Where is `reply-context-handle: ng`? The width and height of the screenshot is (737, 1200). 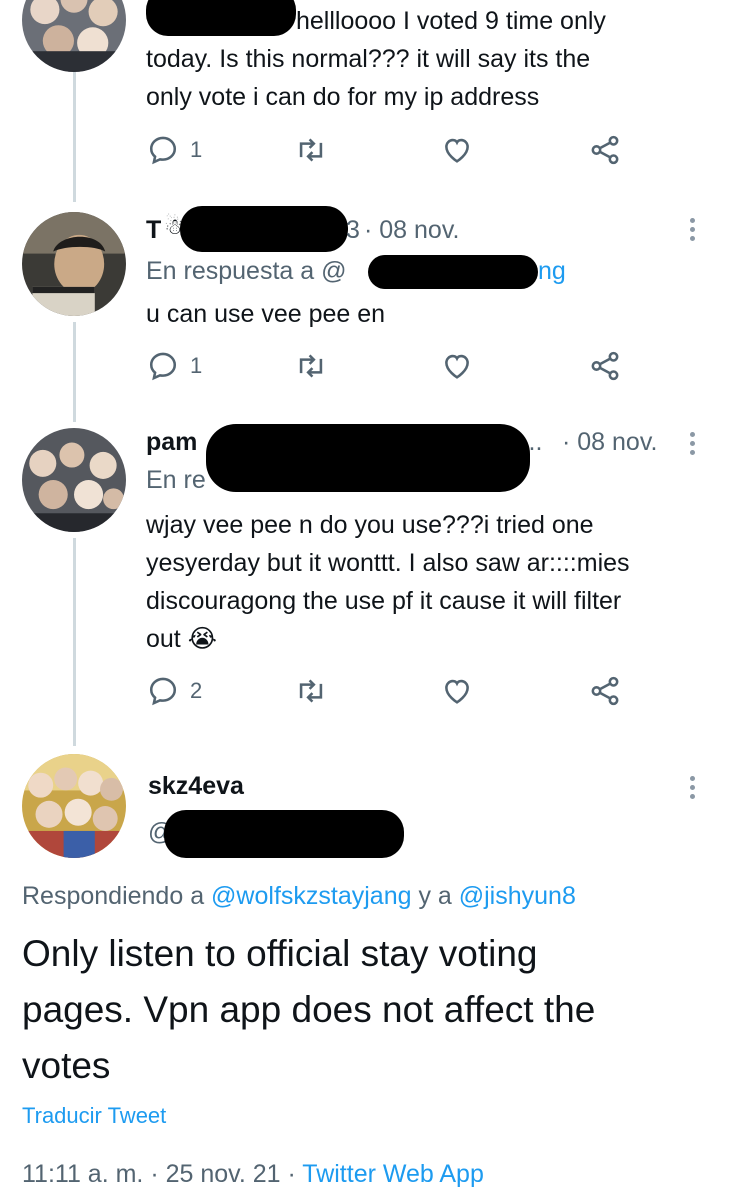 reply-context-handle: ng is located at coordinates (552, 271).